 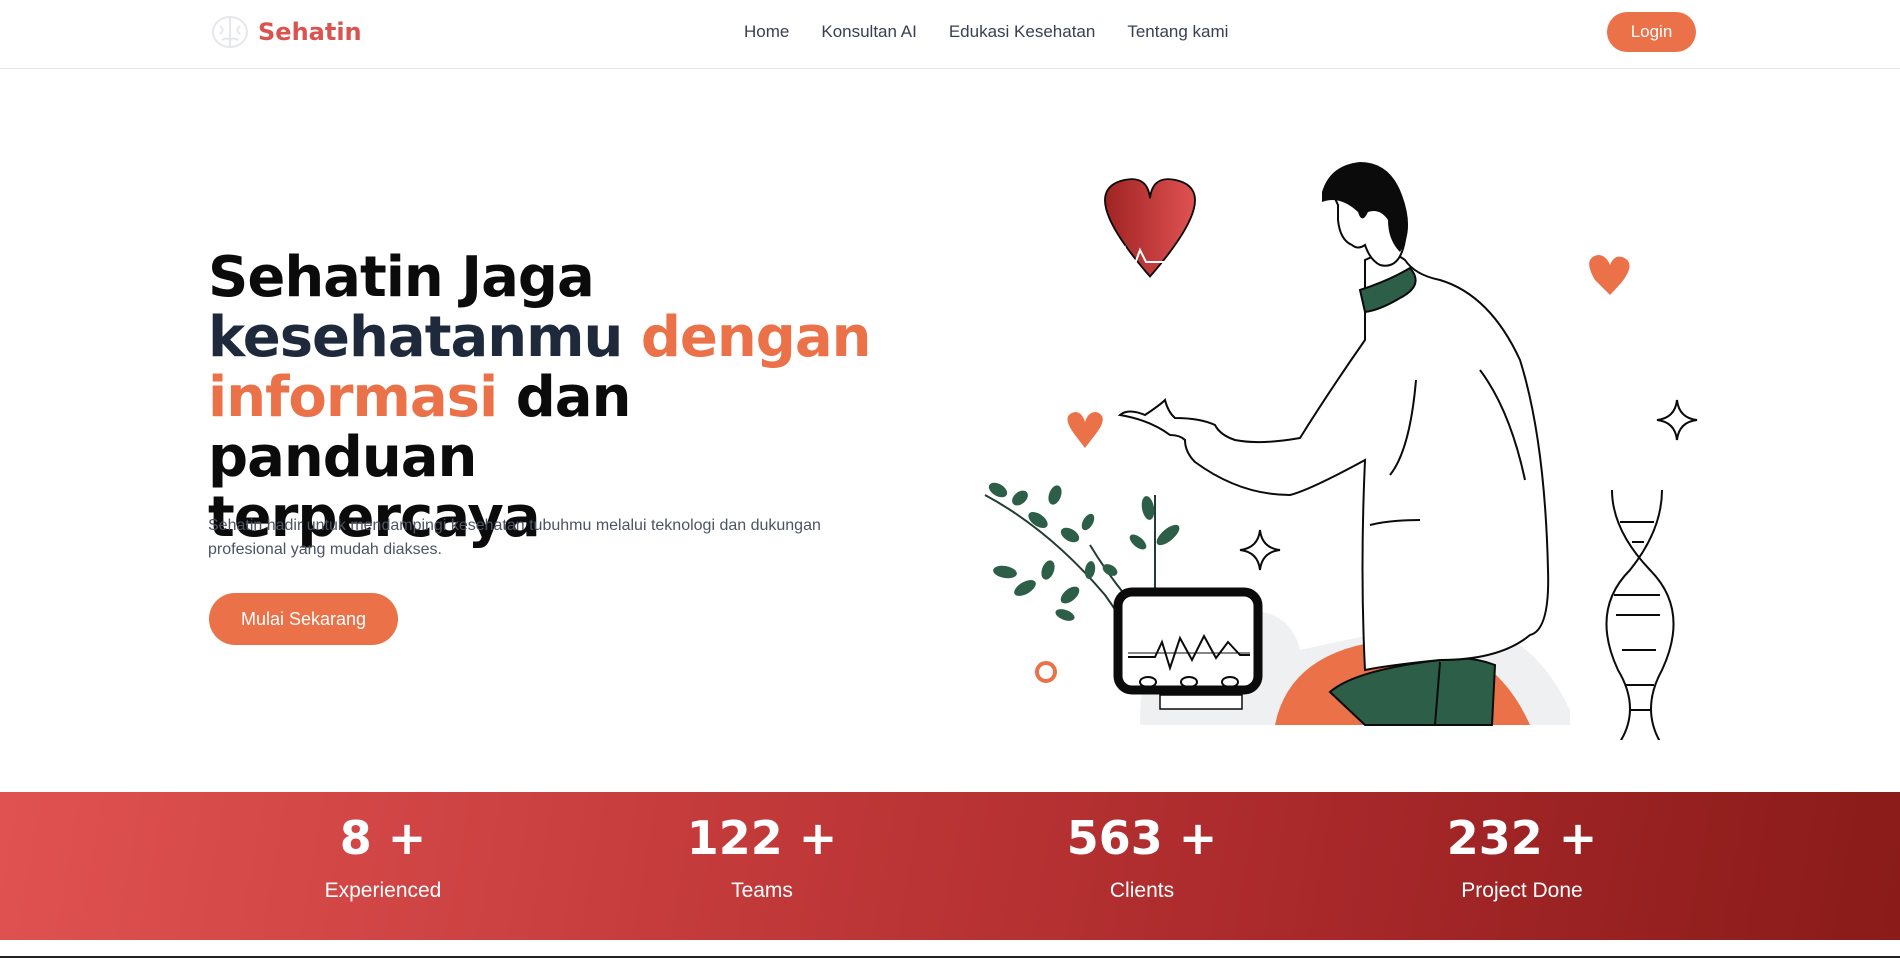 I want to click on hero-title-word-dark: kesehatanmu, so click(x=415, y=337).